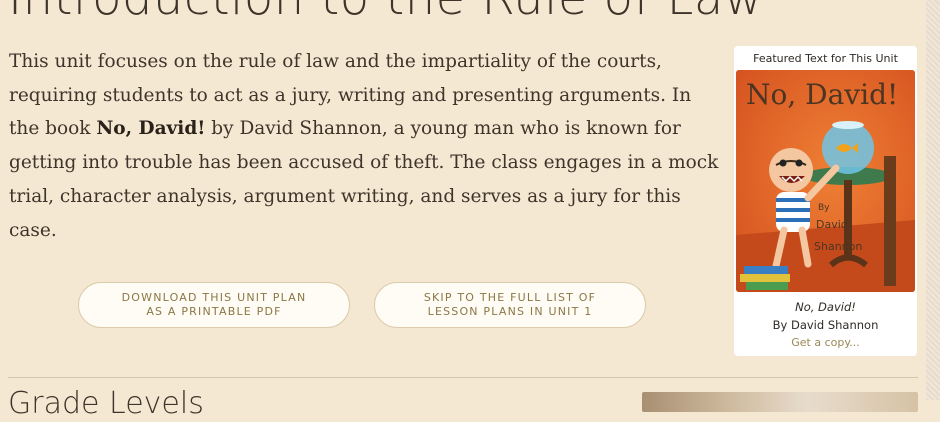 The width and height of the screenshot is (940, 422). What do you see at coordinates (214, 297) in the screenshot?
I see `download-button-line-1: DOWNLOAD THIS UNIT PLAN` at bounding box center [214, 297].